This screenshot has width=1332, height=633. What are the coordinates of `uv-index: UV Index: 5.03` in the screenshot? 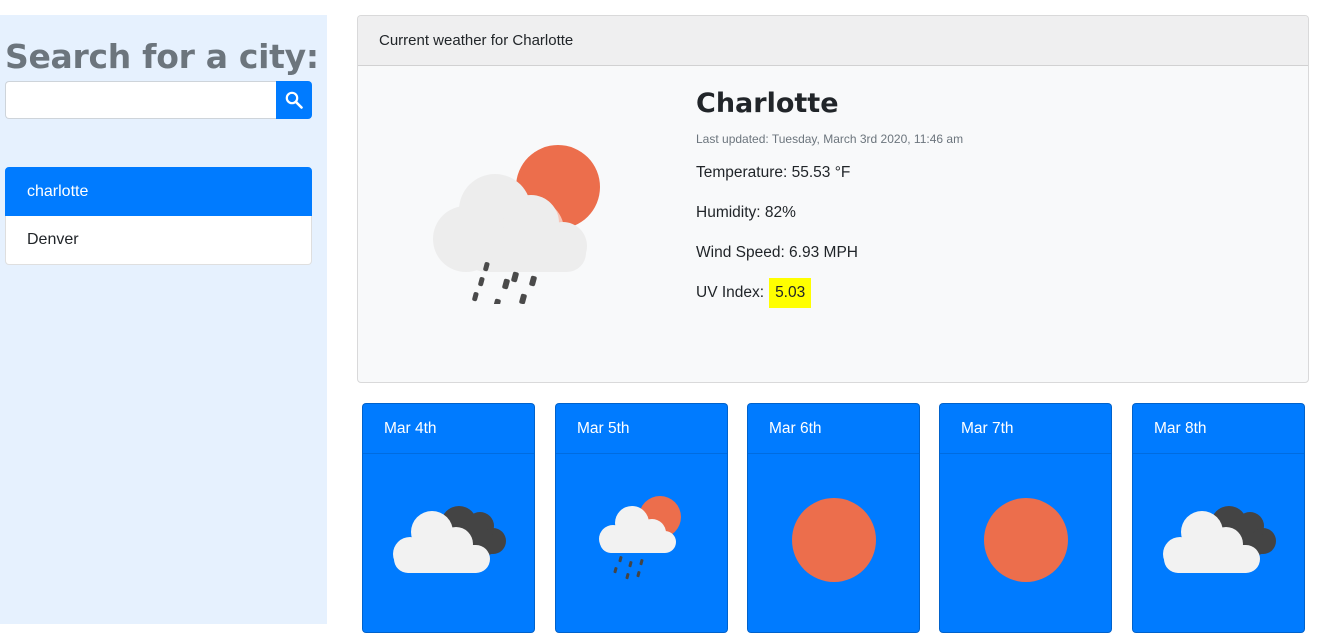 It's located at (829, 301).